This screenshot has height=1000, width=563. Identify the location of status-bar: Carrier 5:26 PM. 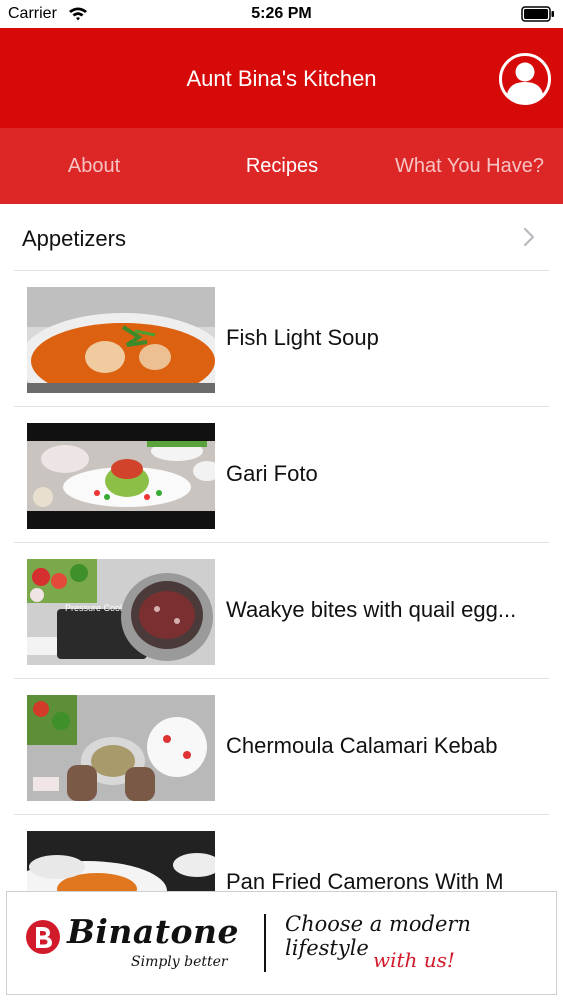
(281, 14).